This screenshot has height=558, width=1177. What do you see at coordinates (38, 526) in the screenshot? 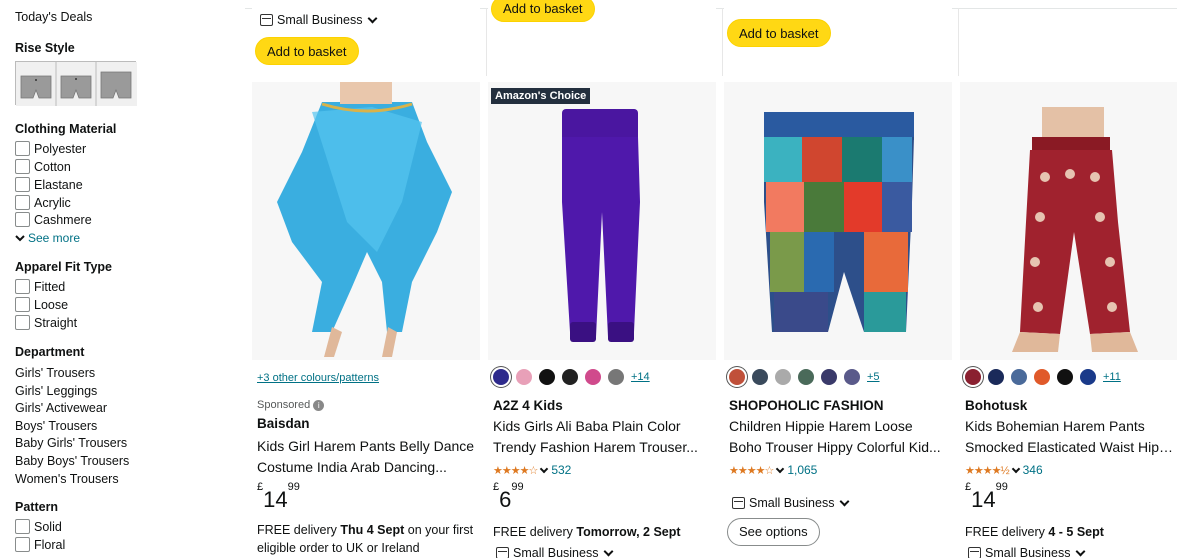
I see `pattern-solid: Solid` at bounding box center [38, 526].